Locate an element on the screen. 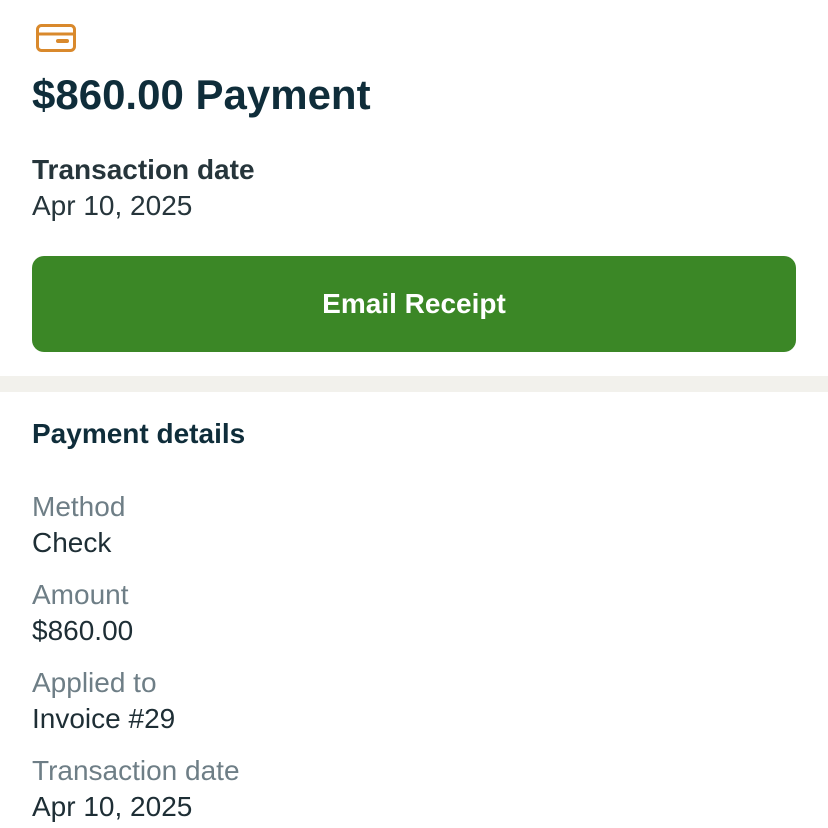  method-value: Check is located at coordinates (72, 542).